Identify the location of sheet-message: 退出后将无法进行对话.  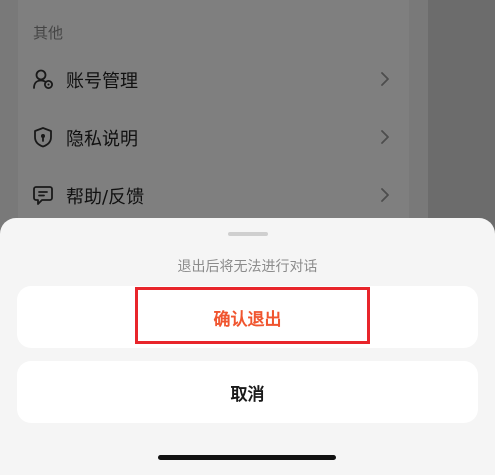
(247, 267).